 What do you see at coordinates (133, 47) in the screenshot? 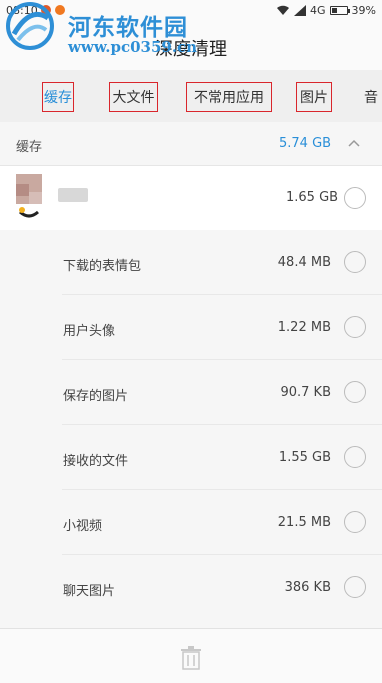
I see `watermark-url: www.pc0359.cn` at bounding box center [133, 47].